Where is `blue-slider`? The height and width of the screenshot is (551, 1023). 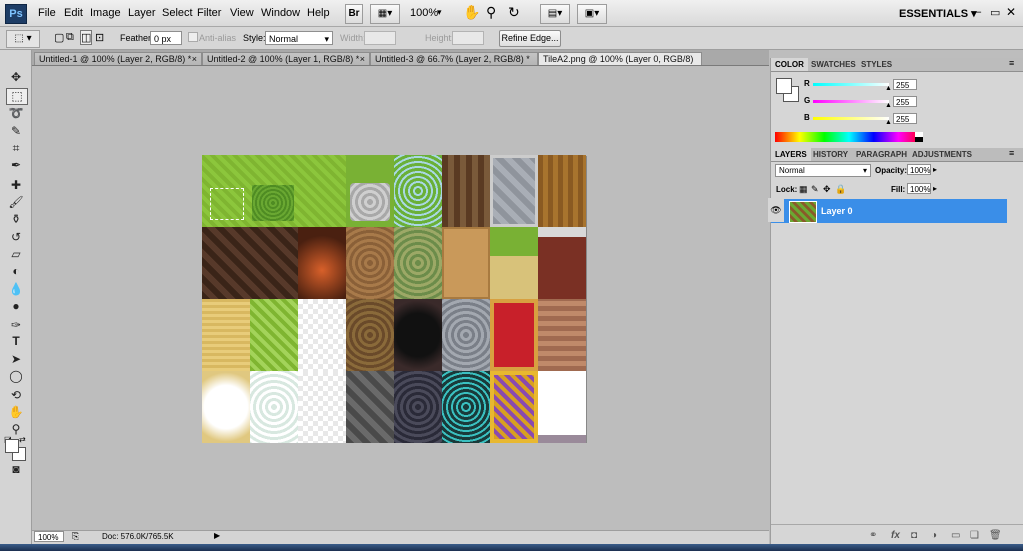
blue-slider is located at coordinates (851, 118).